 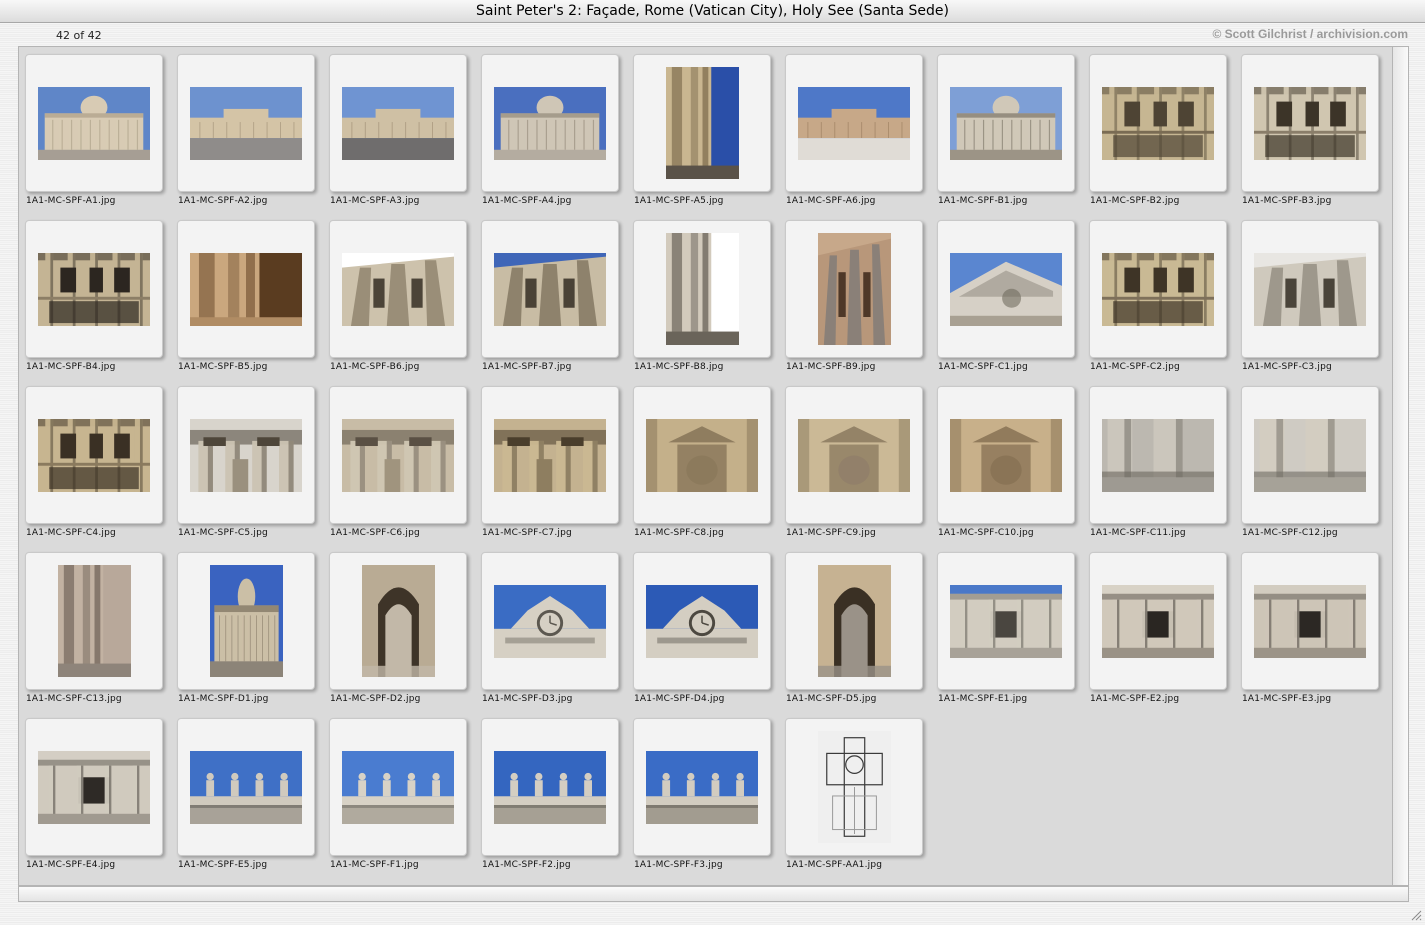 What do you see at coordinates (1158, 632) in the screenshot?
I see `thumbnail-tile: 1A1-MC-SPF-E2.jpg` at bounding box center [1158, 632].